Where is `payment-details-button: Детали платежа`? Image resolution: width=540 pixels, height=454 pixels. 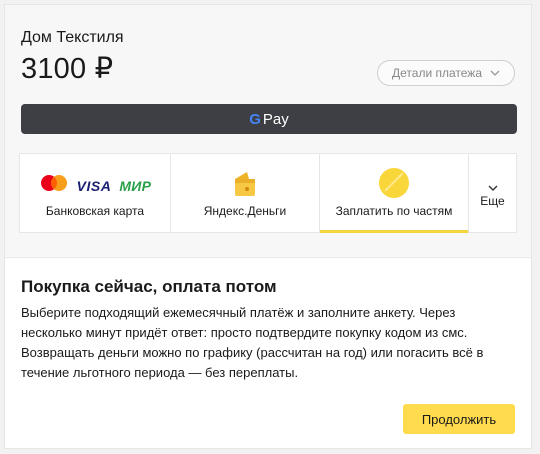
payment-details-button: Детали платежа is located at coordinates (446, 73).